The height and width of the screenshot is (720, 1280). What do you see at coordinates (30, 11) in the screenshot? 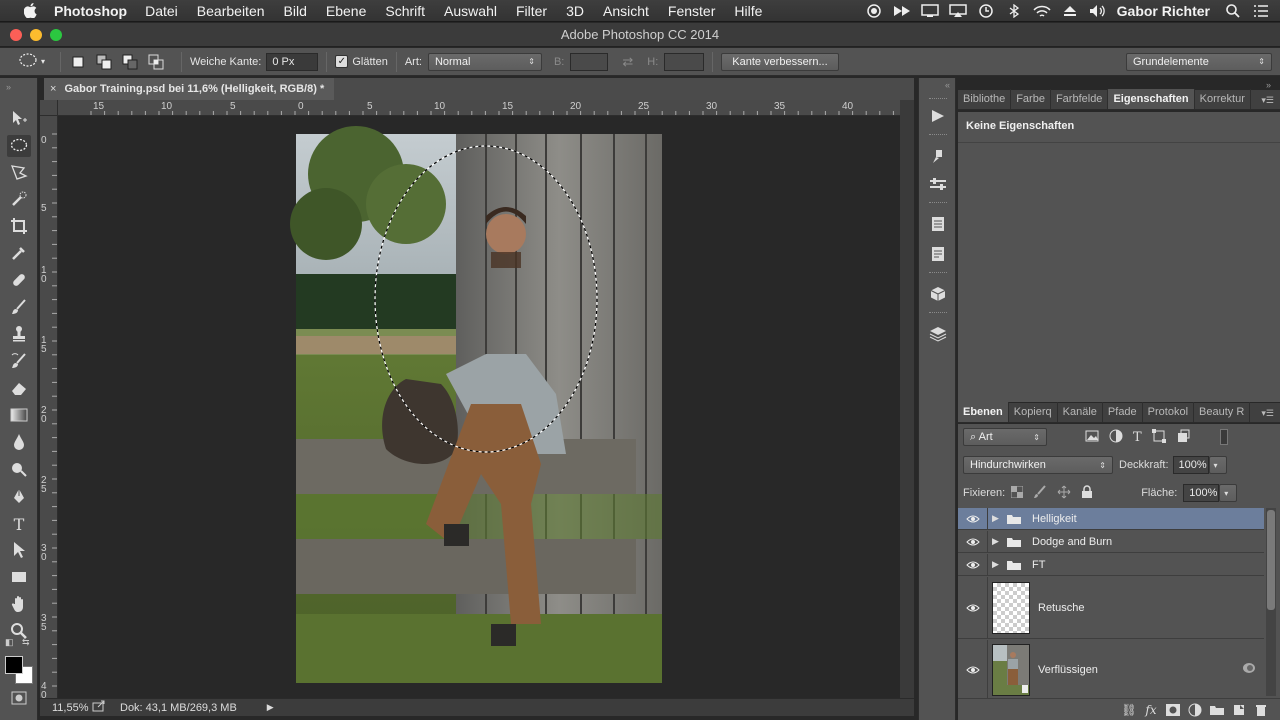
I see `apple-icon` at bounding box center [30, 11].